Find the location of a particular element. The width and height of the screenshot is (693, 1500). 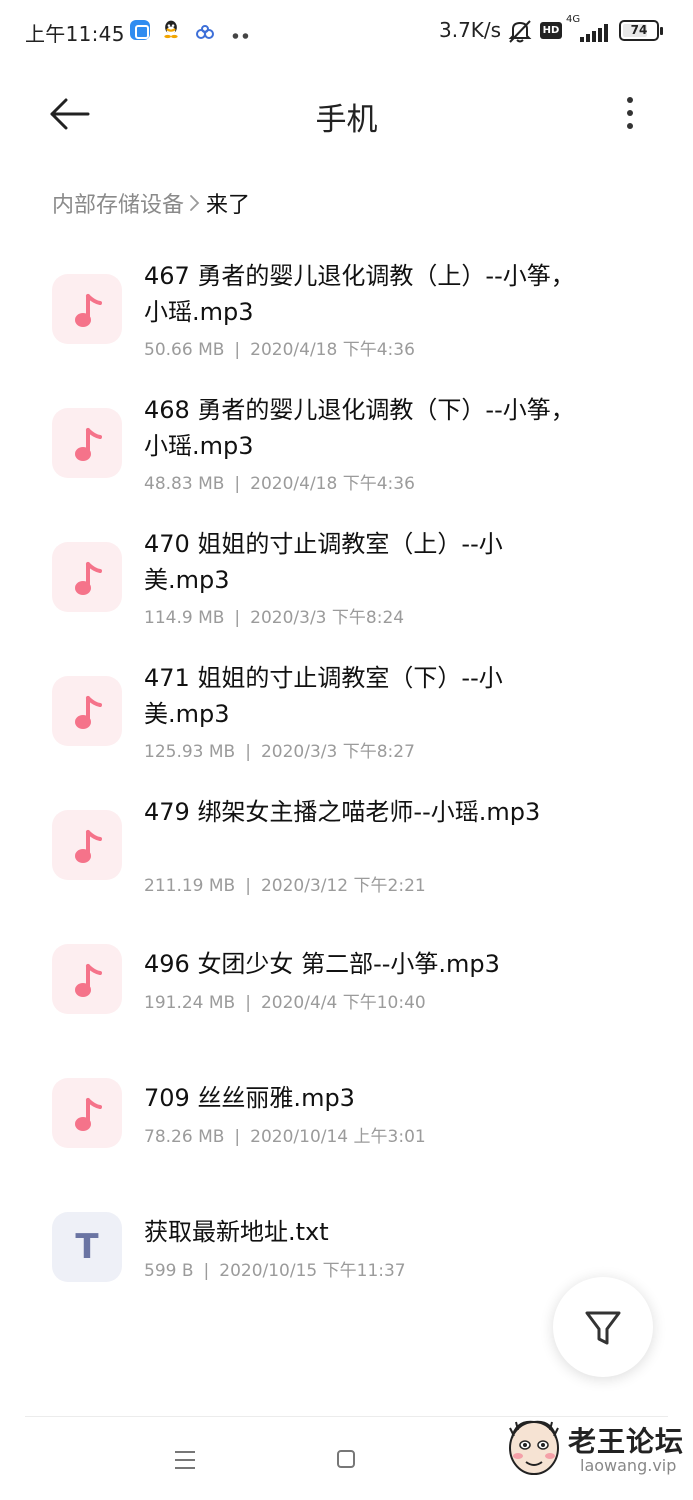

file-name: 479 绑架女主播之喵老师--小瑶.mp3 is located at coordinates (342, 812).